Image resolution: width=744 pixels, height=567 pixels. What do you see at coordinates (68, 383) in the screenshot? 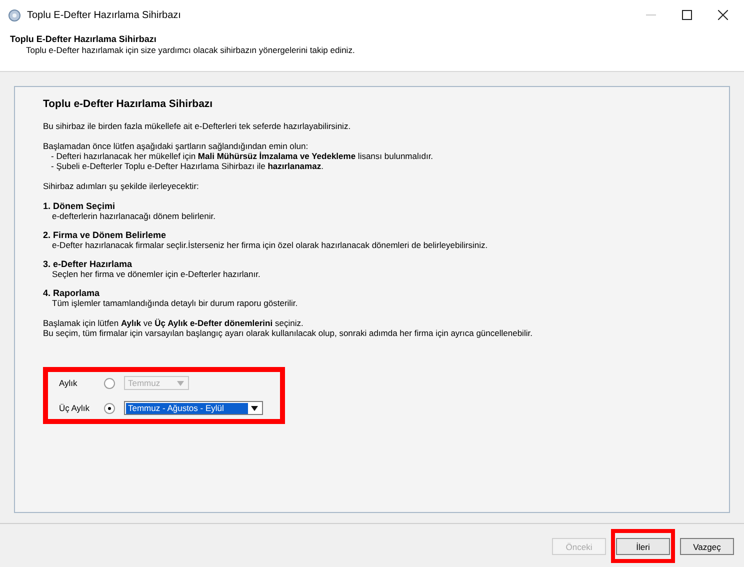
I see `period-label: Aylık` at bounding box center [68, 383].